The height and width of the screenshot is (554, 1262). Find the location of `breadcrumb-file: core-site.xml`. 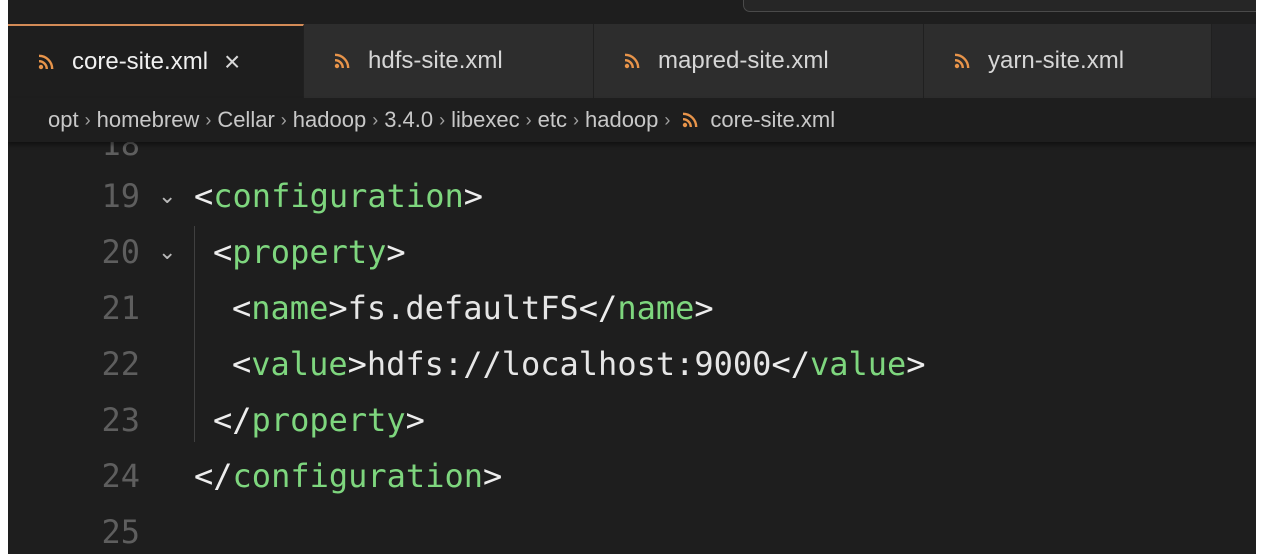

breadcrumb-file: core-site.xml is located at coordinates (772, 120).